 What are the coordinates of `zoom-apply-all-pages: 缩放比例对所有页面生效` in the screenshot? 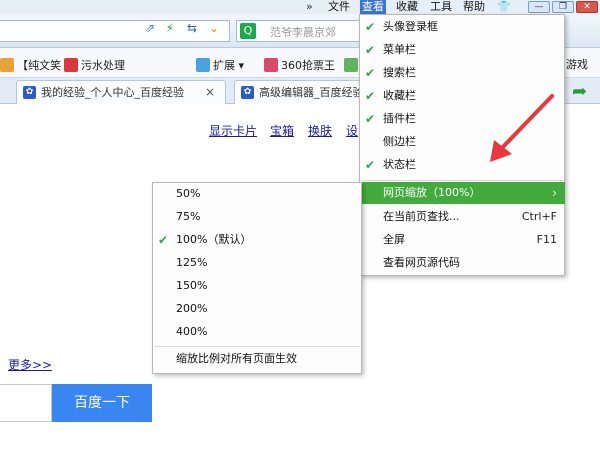 It's located at (257, 359).